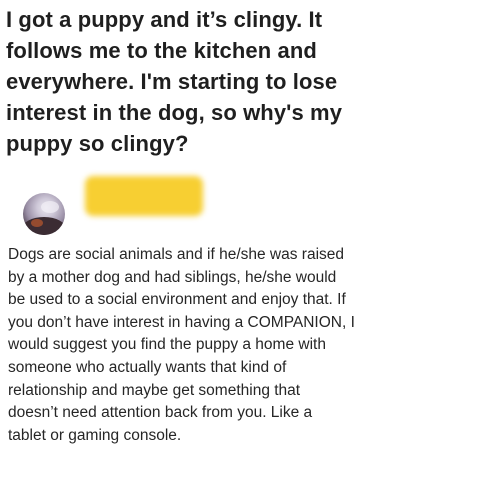 The image size is (480, 489). What do you see at coordinates (238, 205) in the screenshot?
I see `answer-header` at bounding box center [238, 205].